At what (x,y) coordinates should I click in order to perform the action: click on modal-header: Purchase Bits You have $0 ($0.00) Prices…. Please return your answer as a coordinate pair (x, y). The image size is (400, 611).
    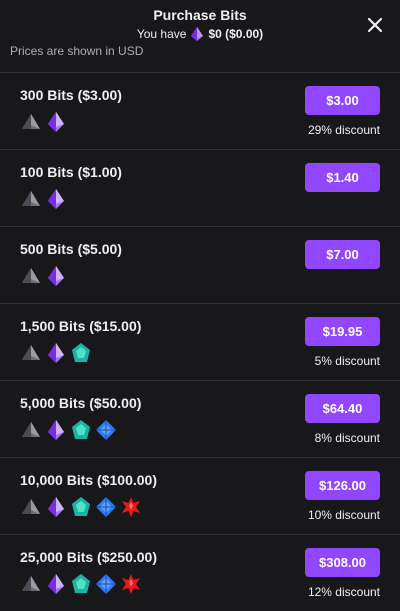
    Looking at the image, I should click on (200, 29).